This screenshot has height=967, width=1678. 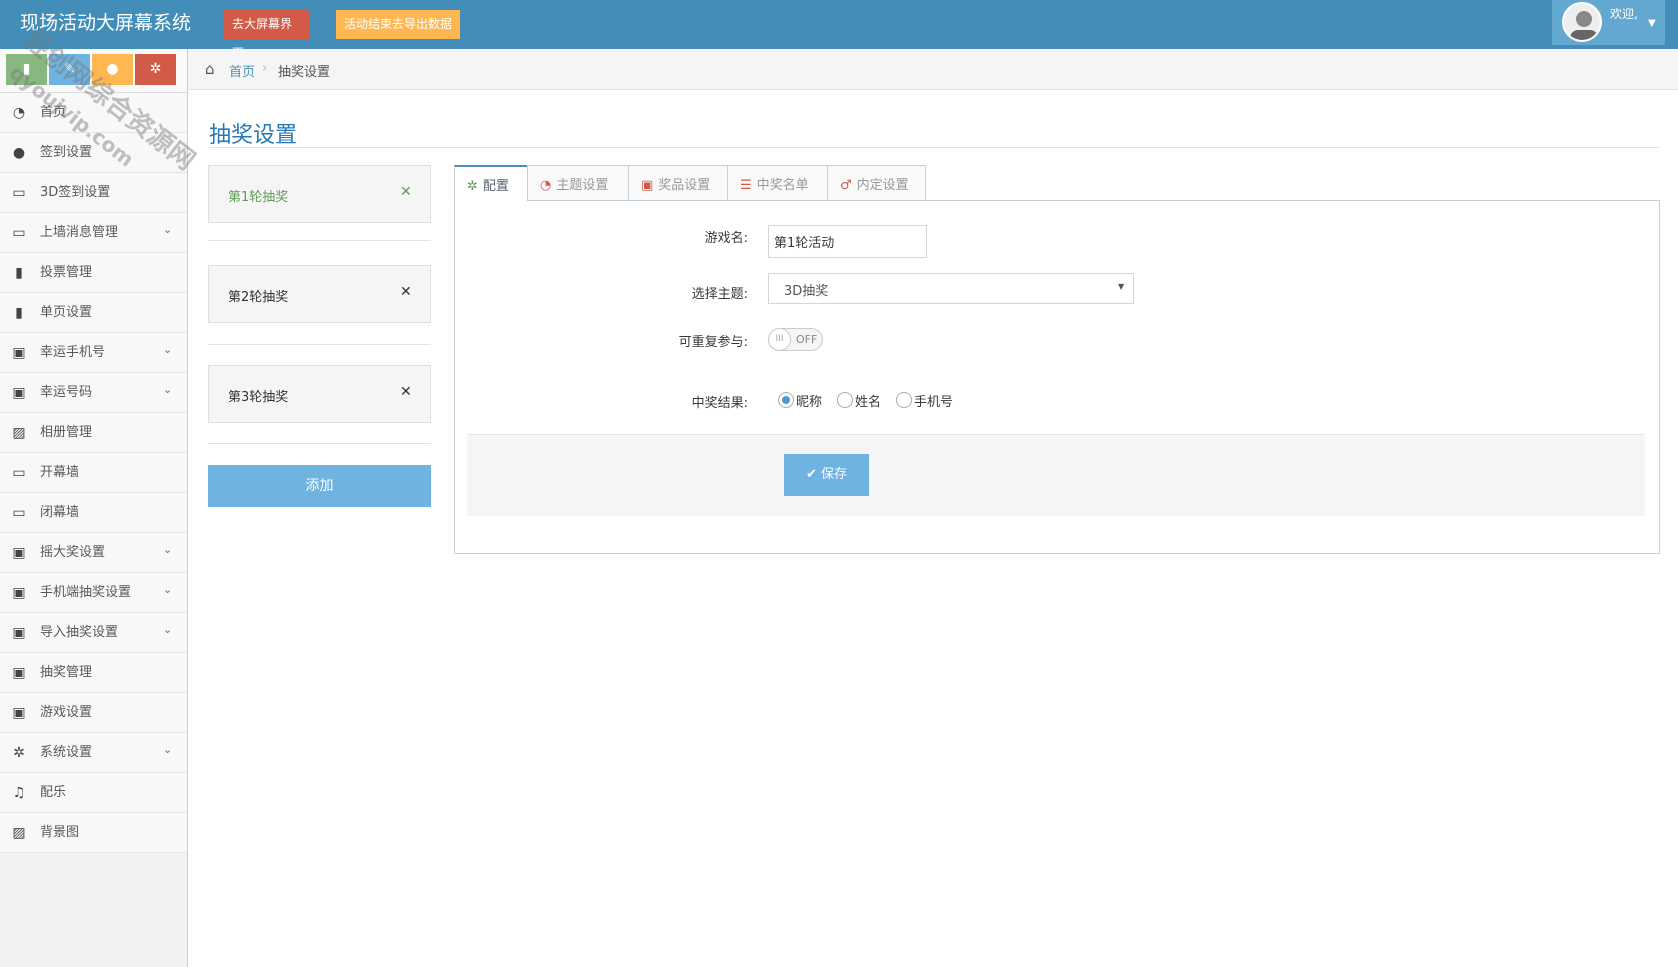 I want to click on save-label: 保存, so click(x=834, y=474).